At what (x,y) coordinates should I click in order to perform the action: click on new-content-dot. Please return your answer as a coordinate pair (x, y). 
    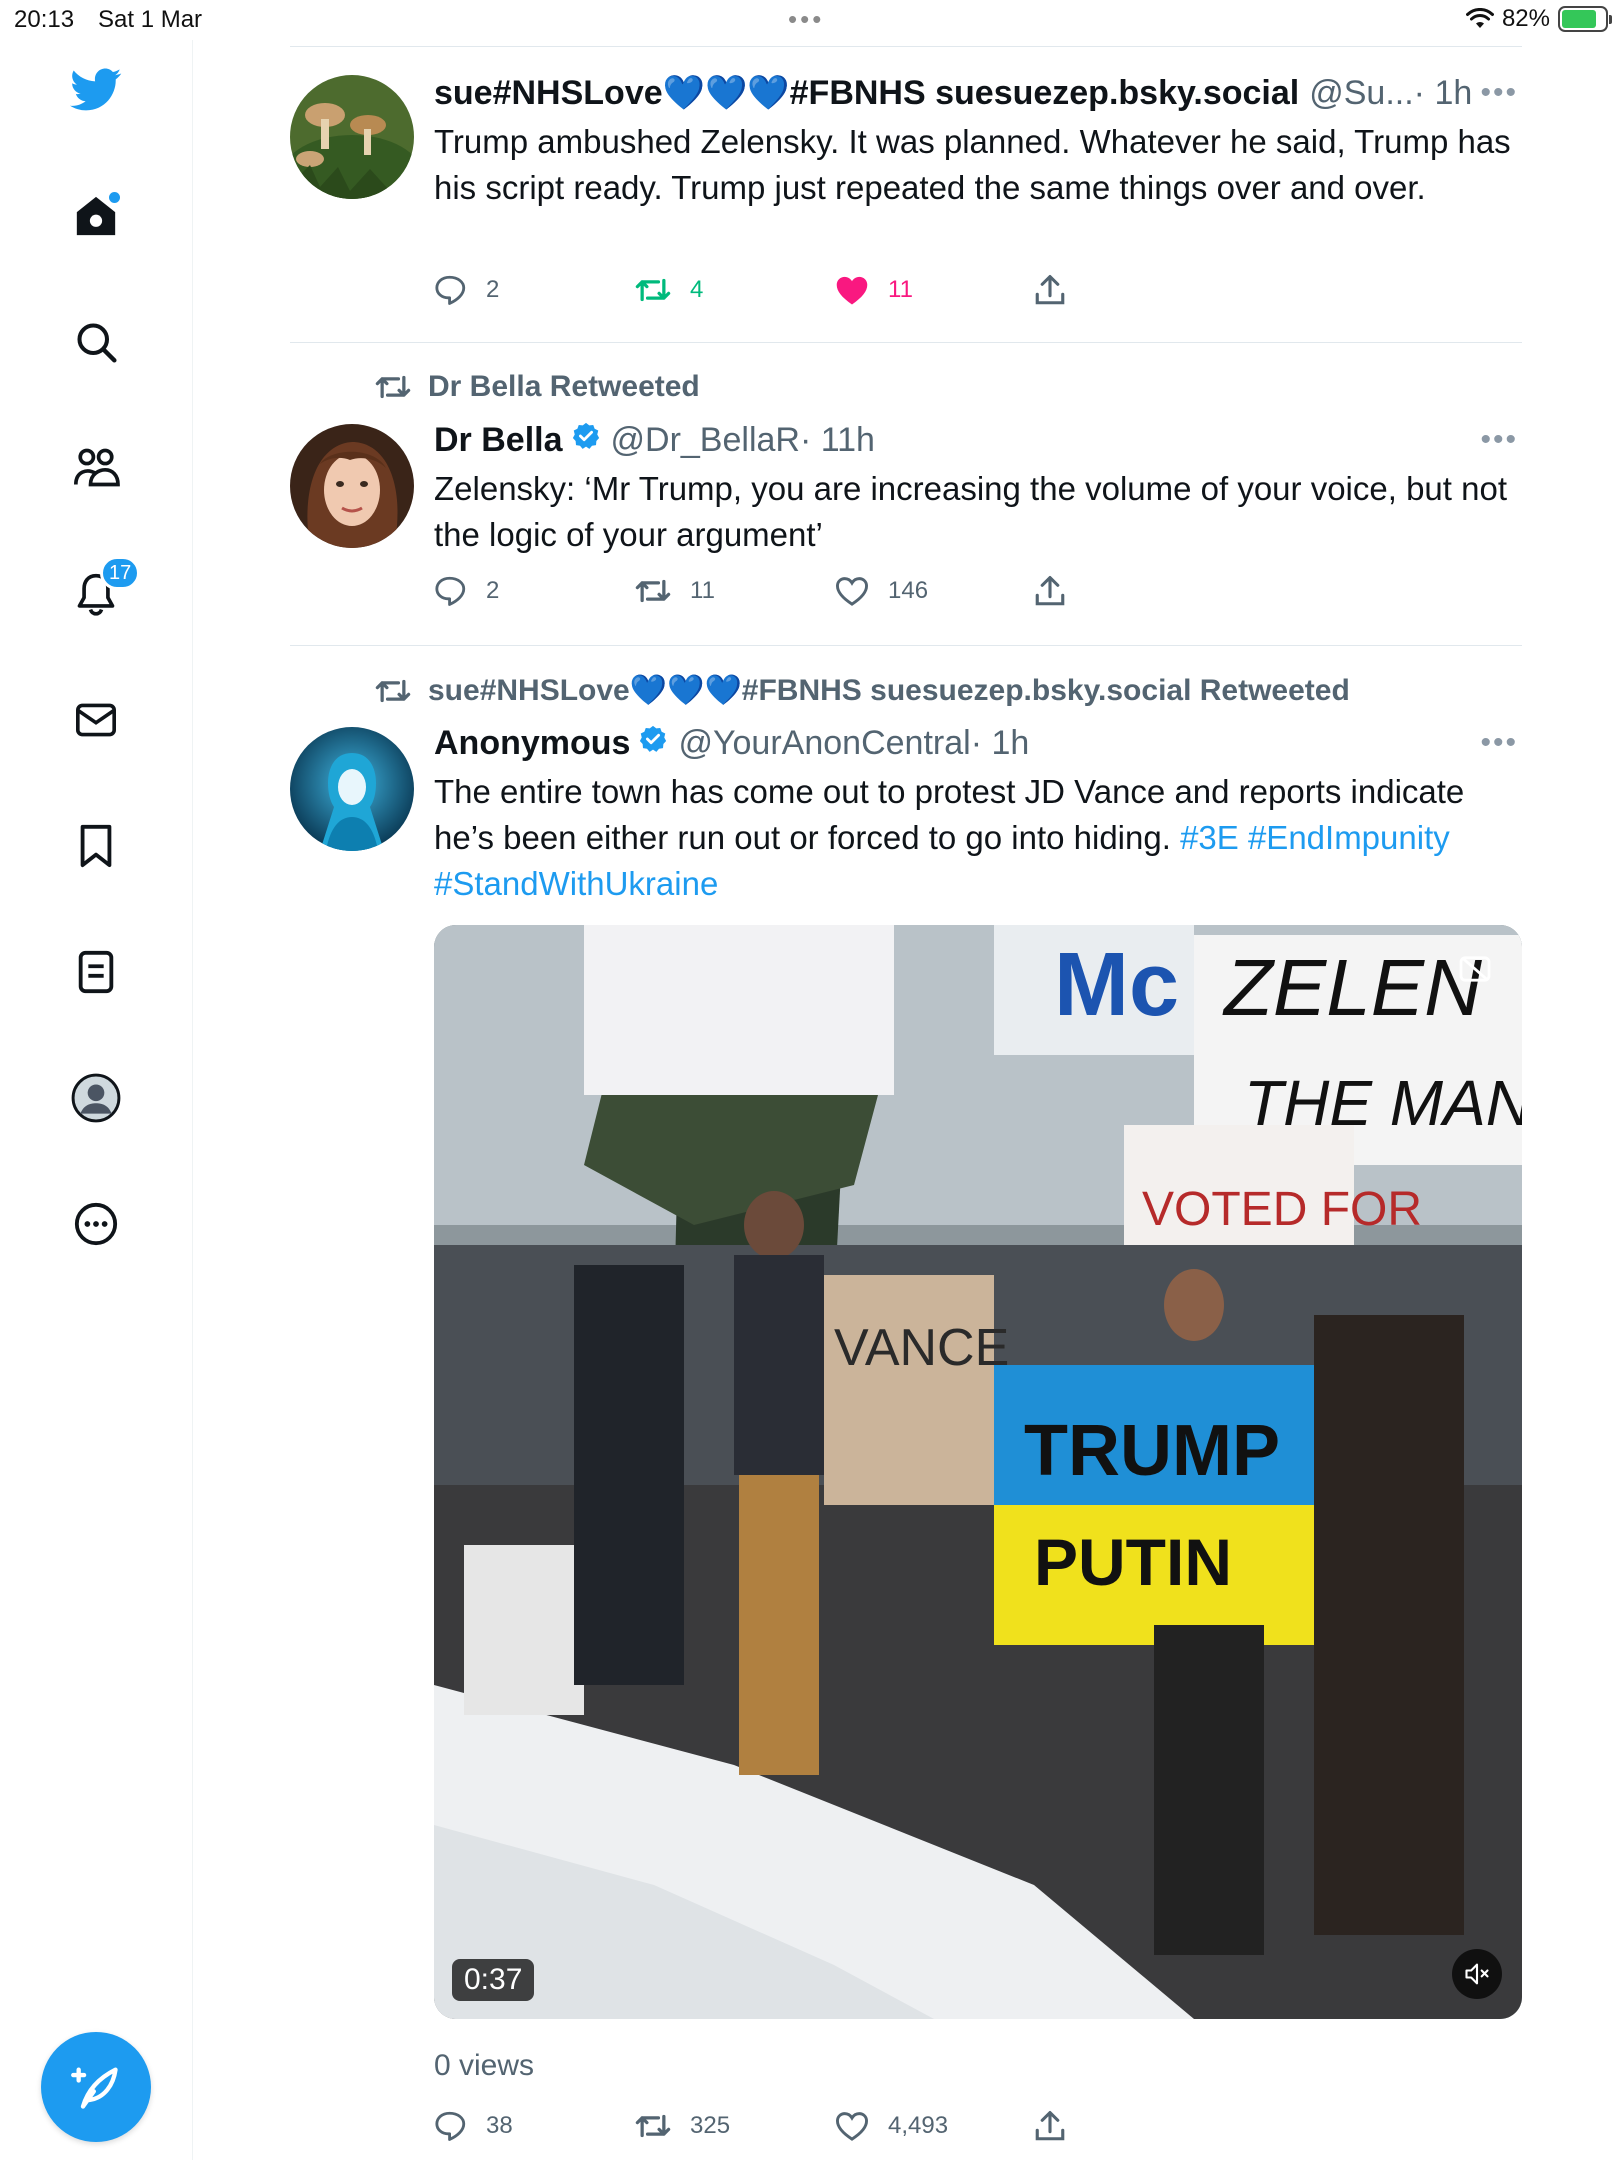
    Looking at the image, I should click on (114, 197).